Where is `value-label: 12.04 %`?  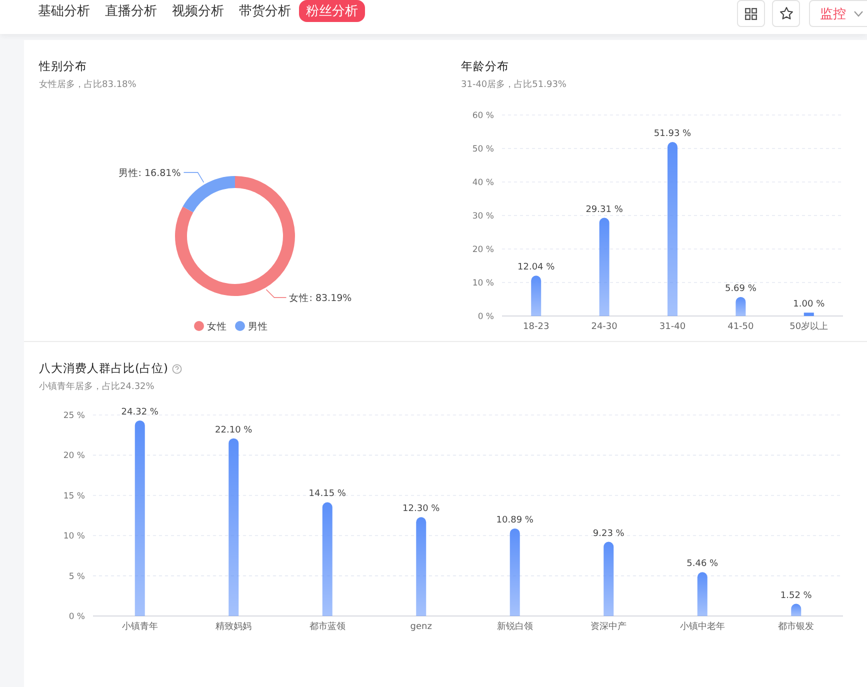 value-label: 12.04 % is located at coordinates (536, 267).